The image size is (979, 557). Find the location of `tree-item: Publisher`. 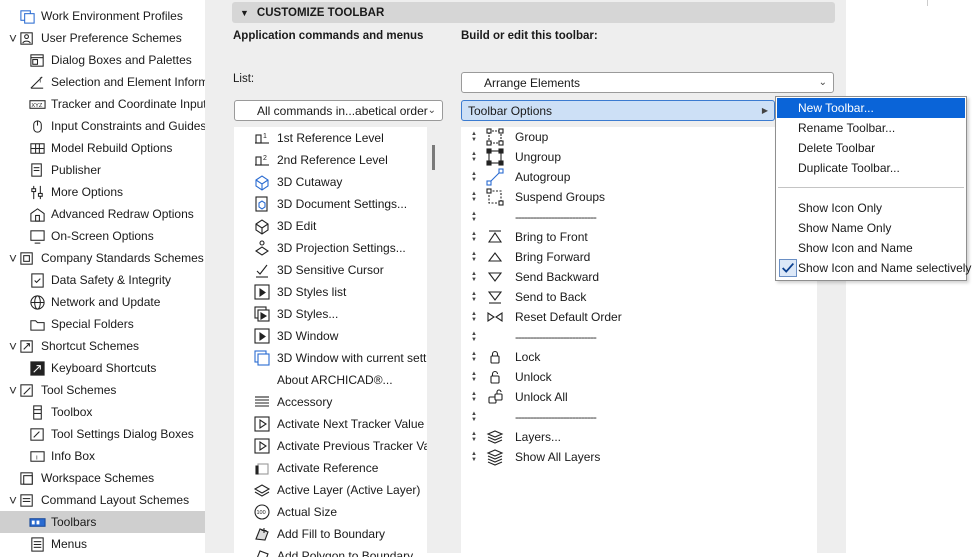

tree-item: Publisher is located at coordinates (102, 170).